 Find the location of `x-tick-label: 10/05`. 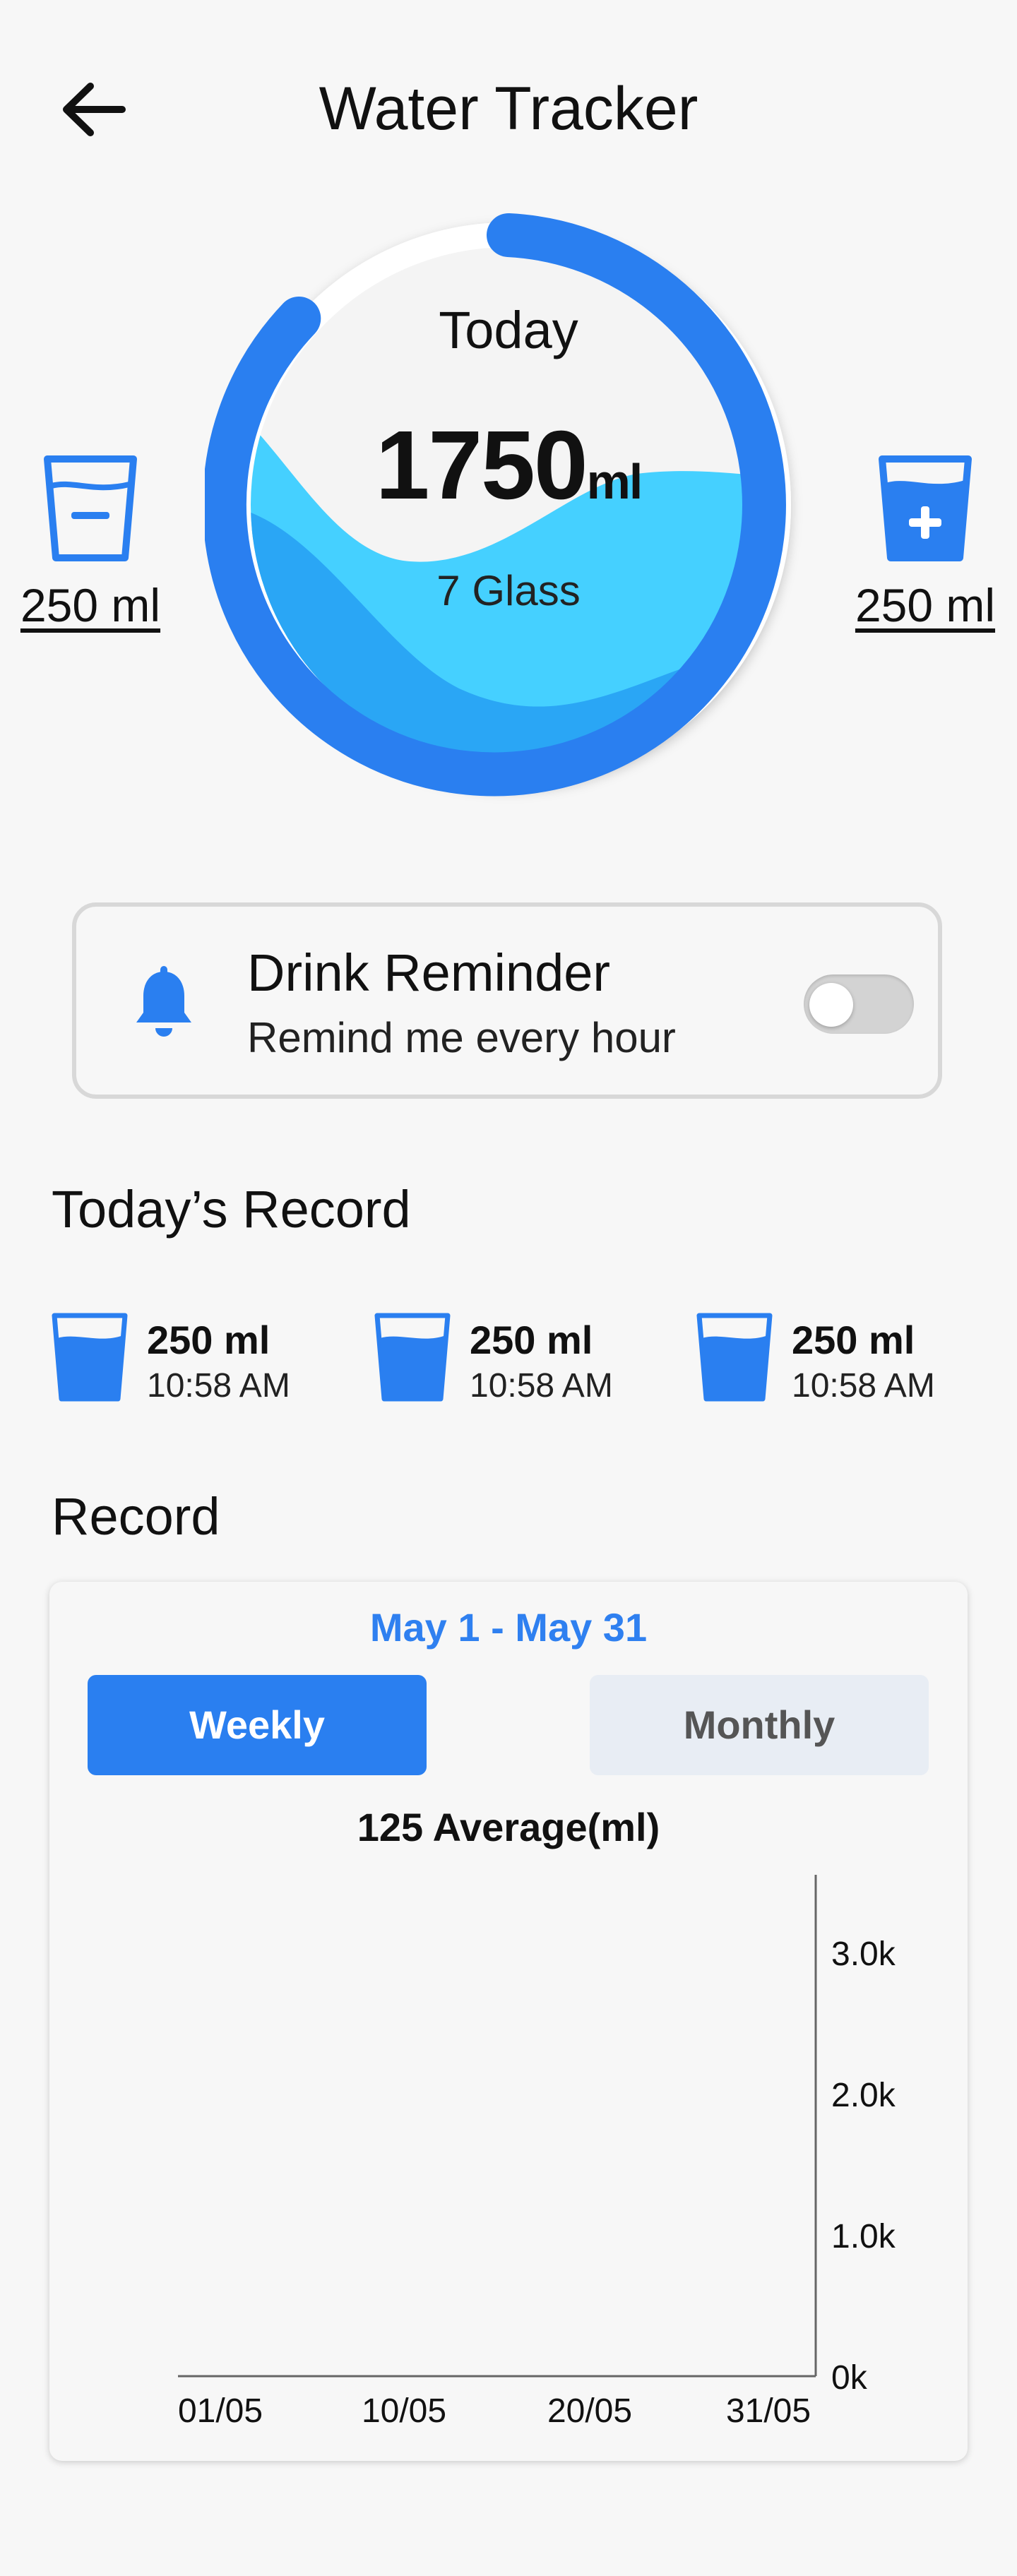

x-tick-label: 10/05 is located at coordinates (404, 2411).